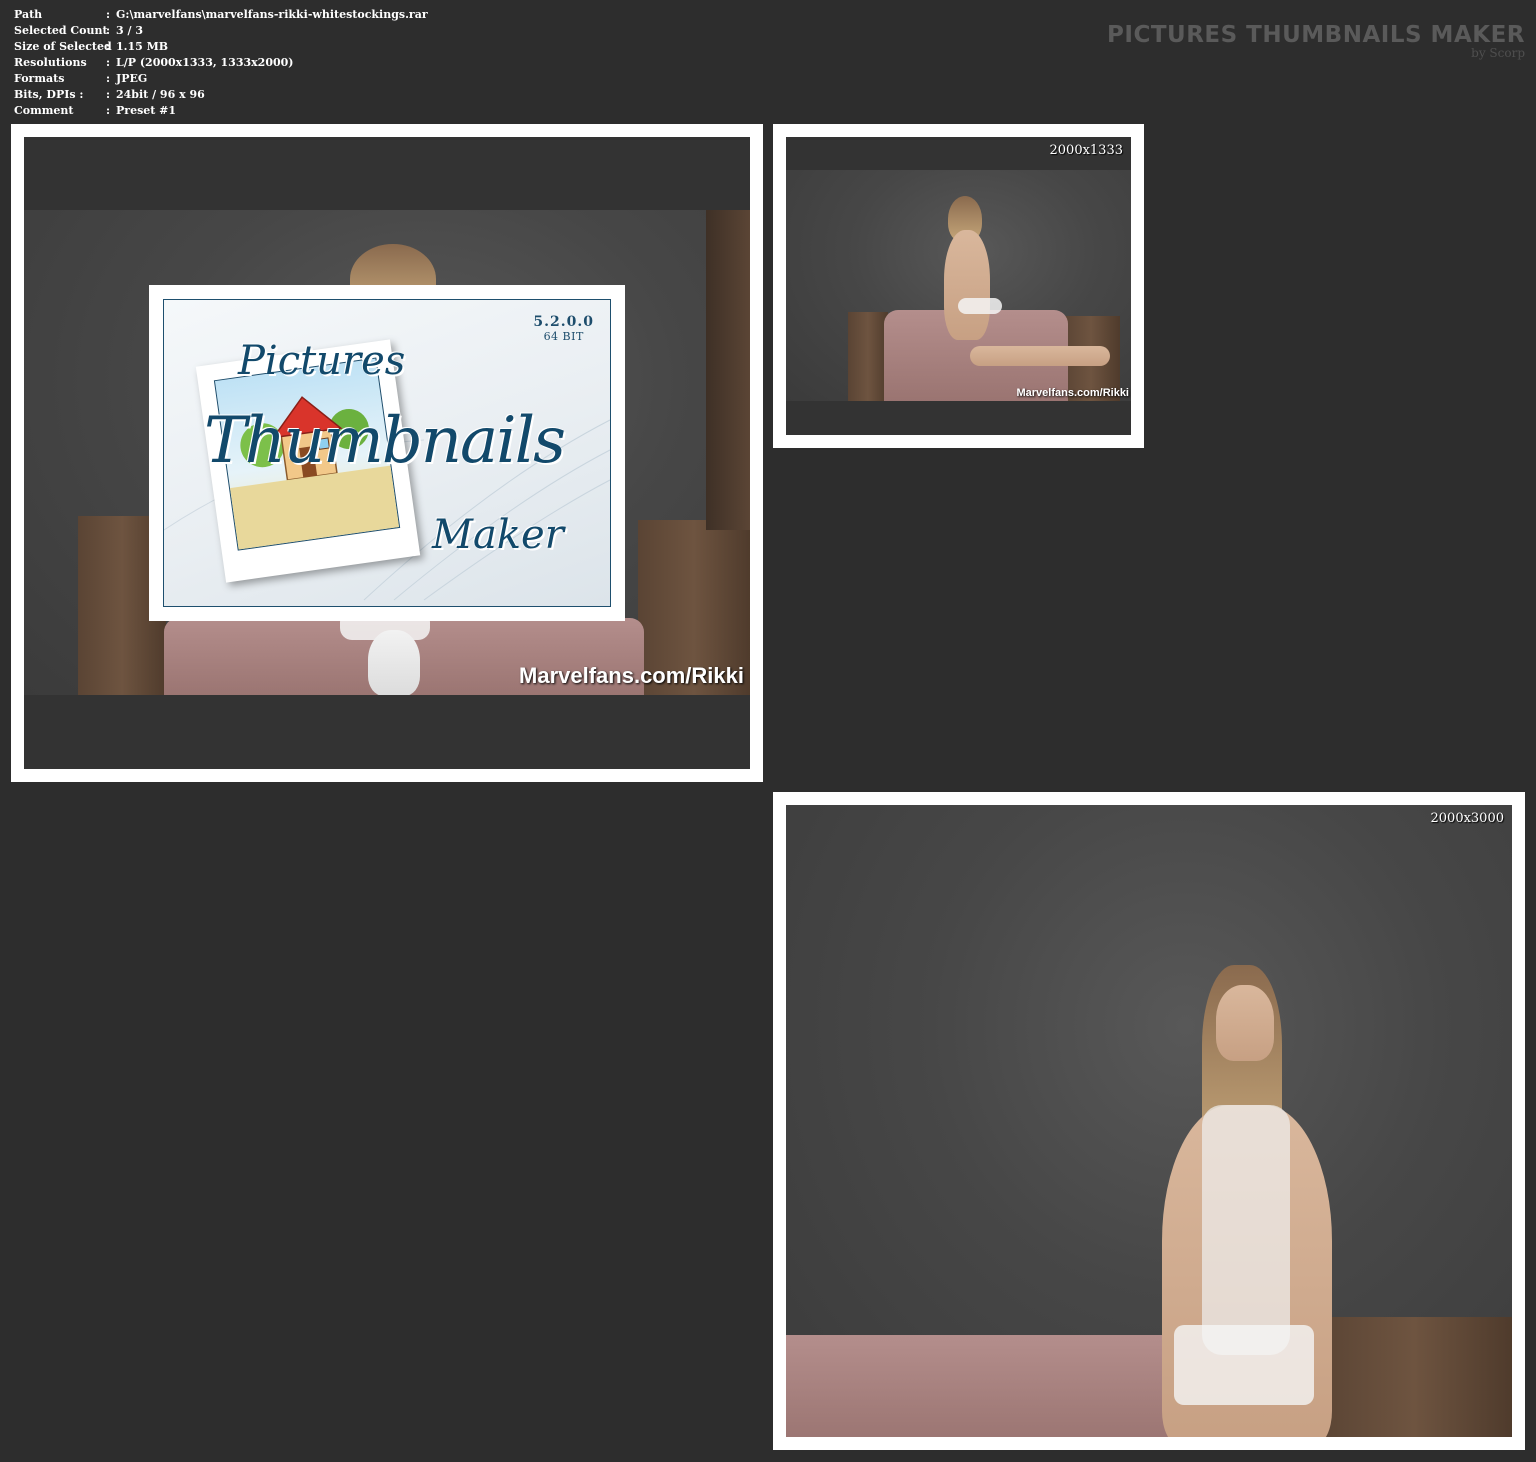  I want to click on info-row-bits-dpi: Bits, DPIs : : 24bit / 96 x 96, so click(221, 95).